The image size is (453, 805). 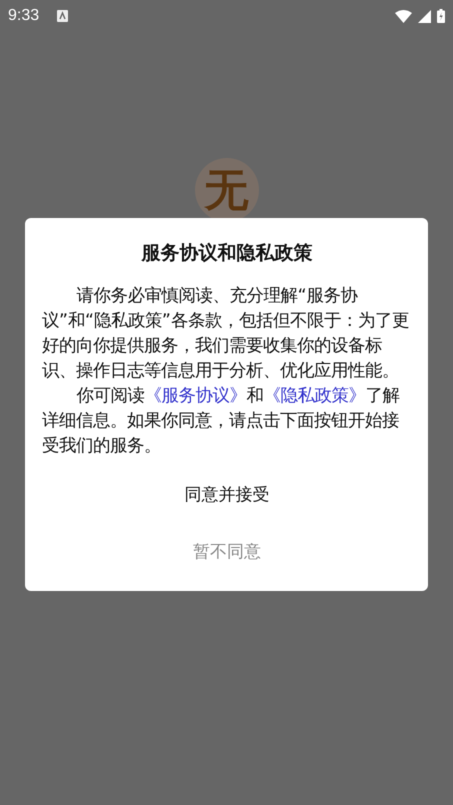 What do you see at coordinates (227, 253) in the screenshot?
I see `dialog-title: 服务协议和隐私政策` at bounding box center [227, 253].